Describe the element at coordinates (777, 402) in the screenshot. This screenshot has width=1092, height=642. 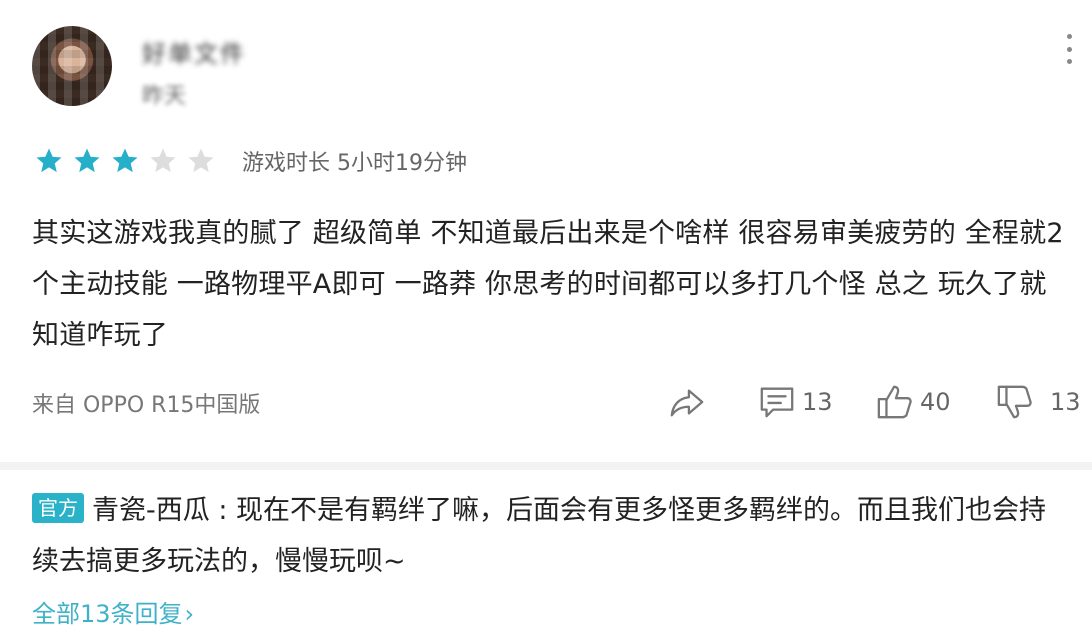
I see `comment-icon` at that location.